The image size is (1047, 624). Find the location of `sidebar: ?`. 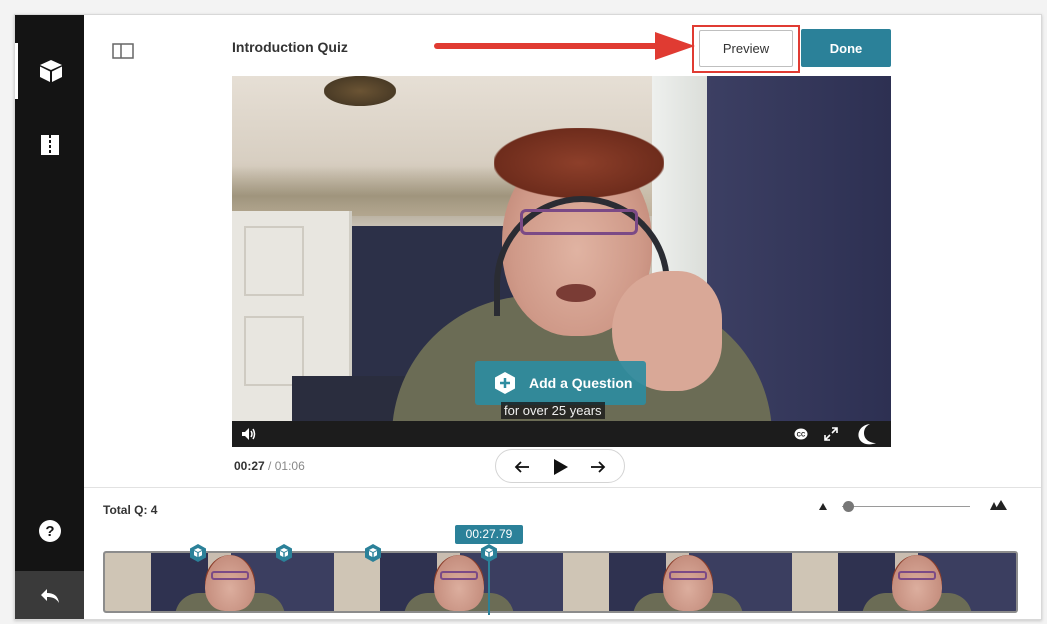

sidebar: ? is located at coordinates (49, 317).